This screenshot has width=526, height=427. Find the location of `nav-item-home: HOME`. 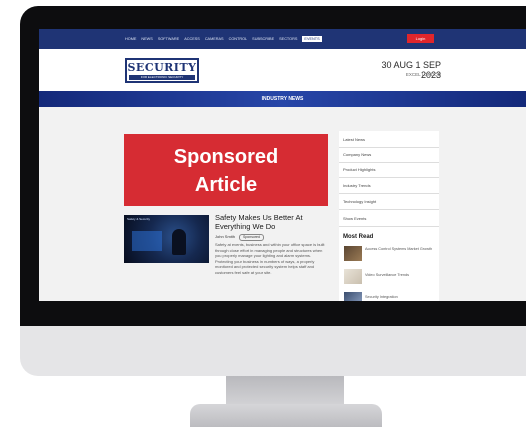

nav-item-home: HOME is located at coordinates (130, 39).